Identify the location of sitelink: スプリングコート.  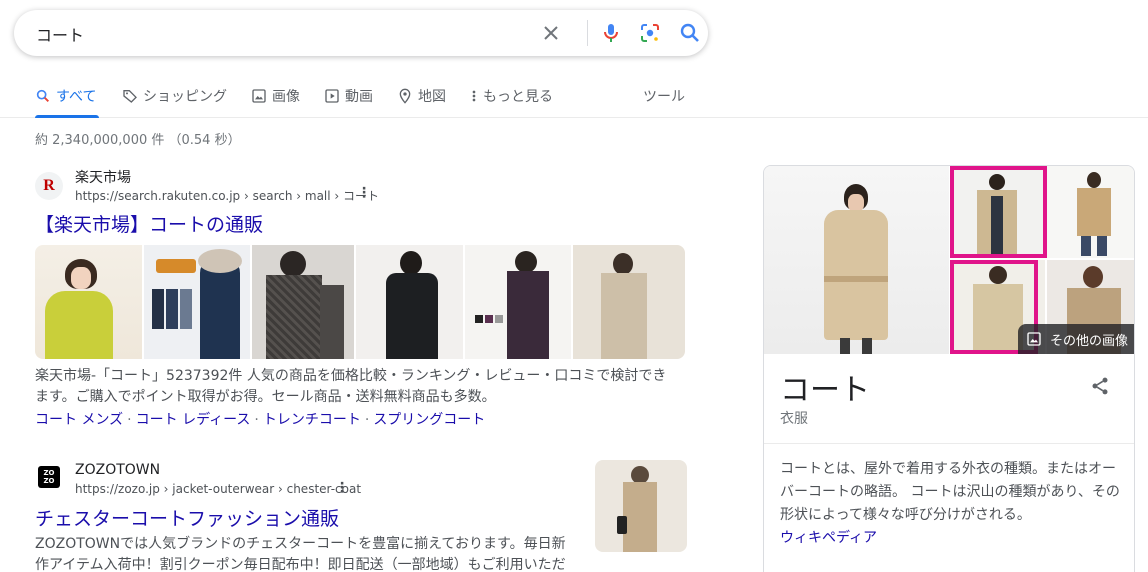
(429, 420).